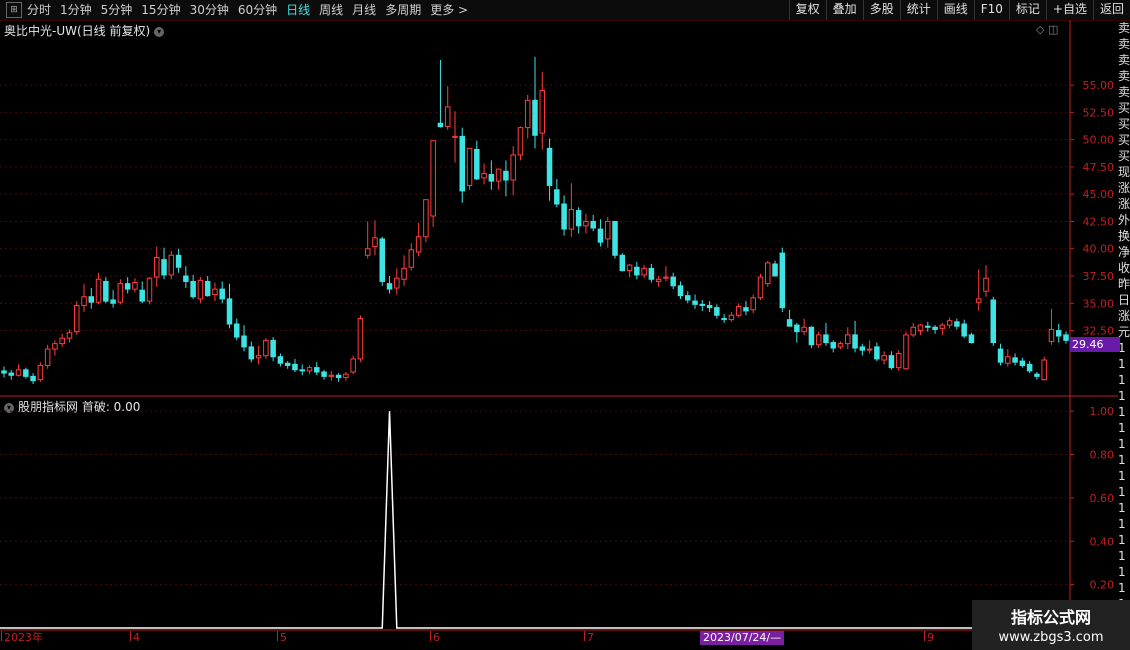 The image size is (1130, 650). I want to click on price-tick-label: 37.50, so click(1099, 276).